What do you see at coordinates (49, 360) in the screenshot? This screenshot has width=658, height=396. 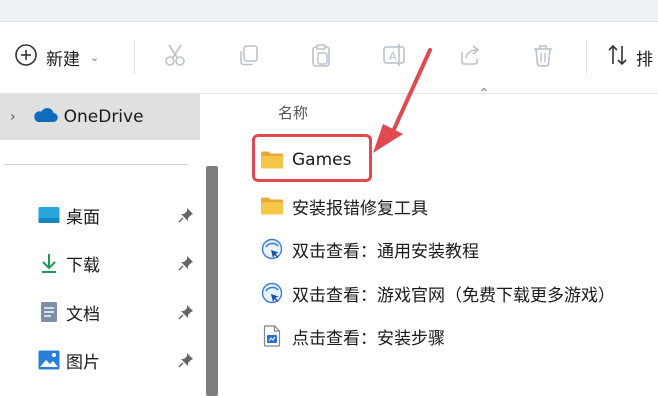 I see `pictures-icon` at bounding box center [49, 360].